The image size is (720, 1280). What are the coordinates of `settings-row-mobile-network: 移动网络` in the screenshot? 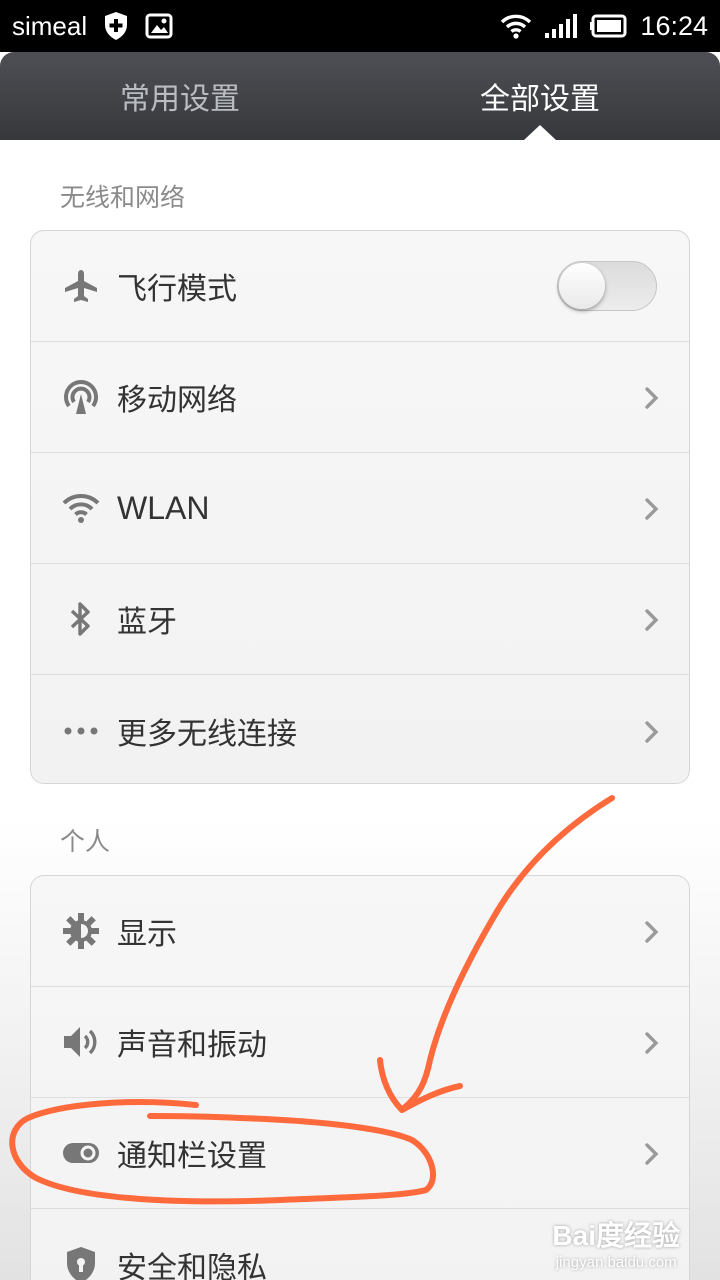 It's located at (360, 397).